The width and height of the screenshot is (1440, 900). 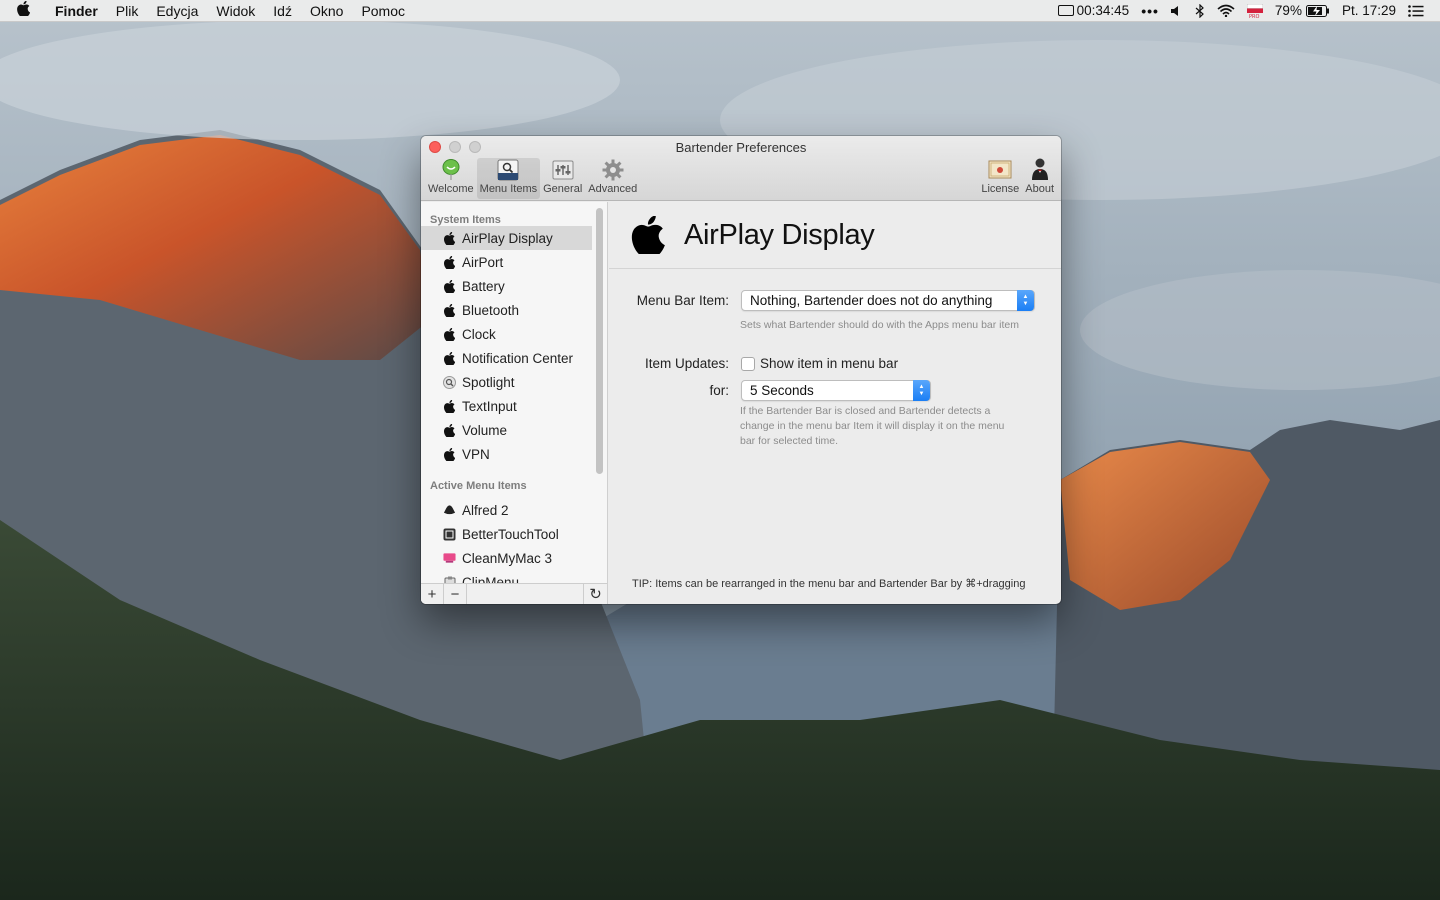 What do you see at coordinates (1093, 10) in the screenshot?
I see `timer-status-item: 00:34:45` at bounding box center [1093, 10].